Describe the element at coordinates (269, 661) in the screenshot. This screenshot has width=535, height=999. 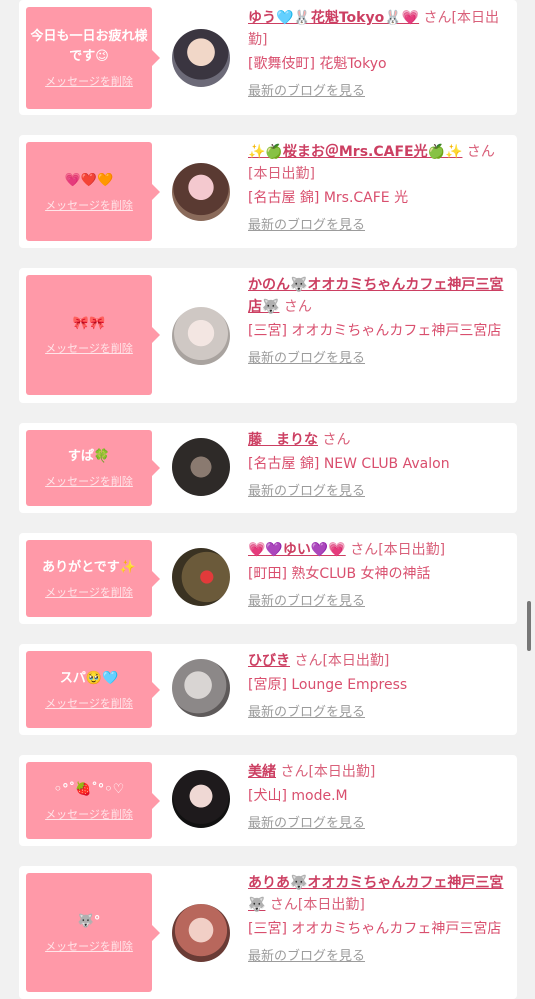
I see `cast-name-link: ひびき` at that location.